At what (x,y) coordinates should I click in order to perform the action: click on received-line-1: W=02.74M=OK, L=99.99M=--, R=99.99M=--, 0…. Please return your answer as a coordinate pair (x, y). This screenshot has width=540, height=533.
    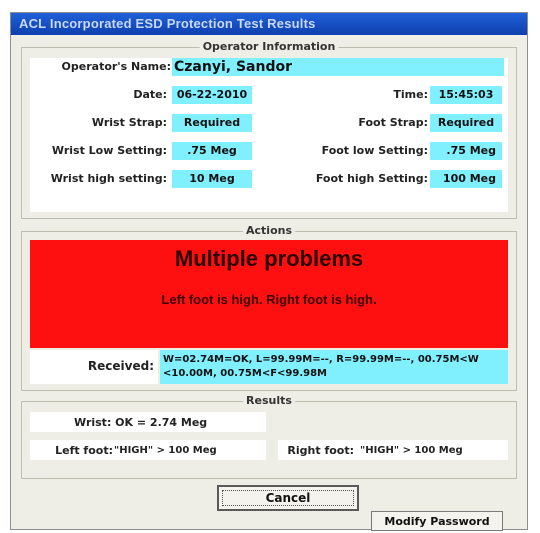
    Looking at the image, I should click on (321, 359).